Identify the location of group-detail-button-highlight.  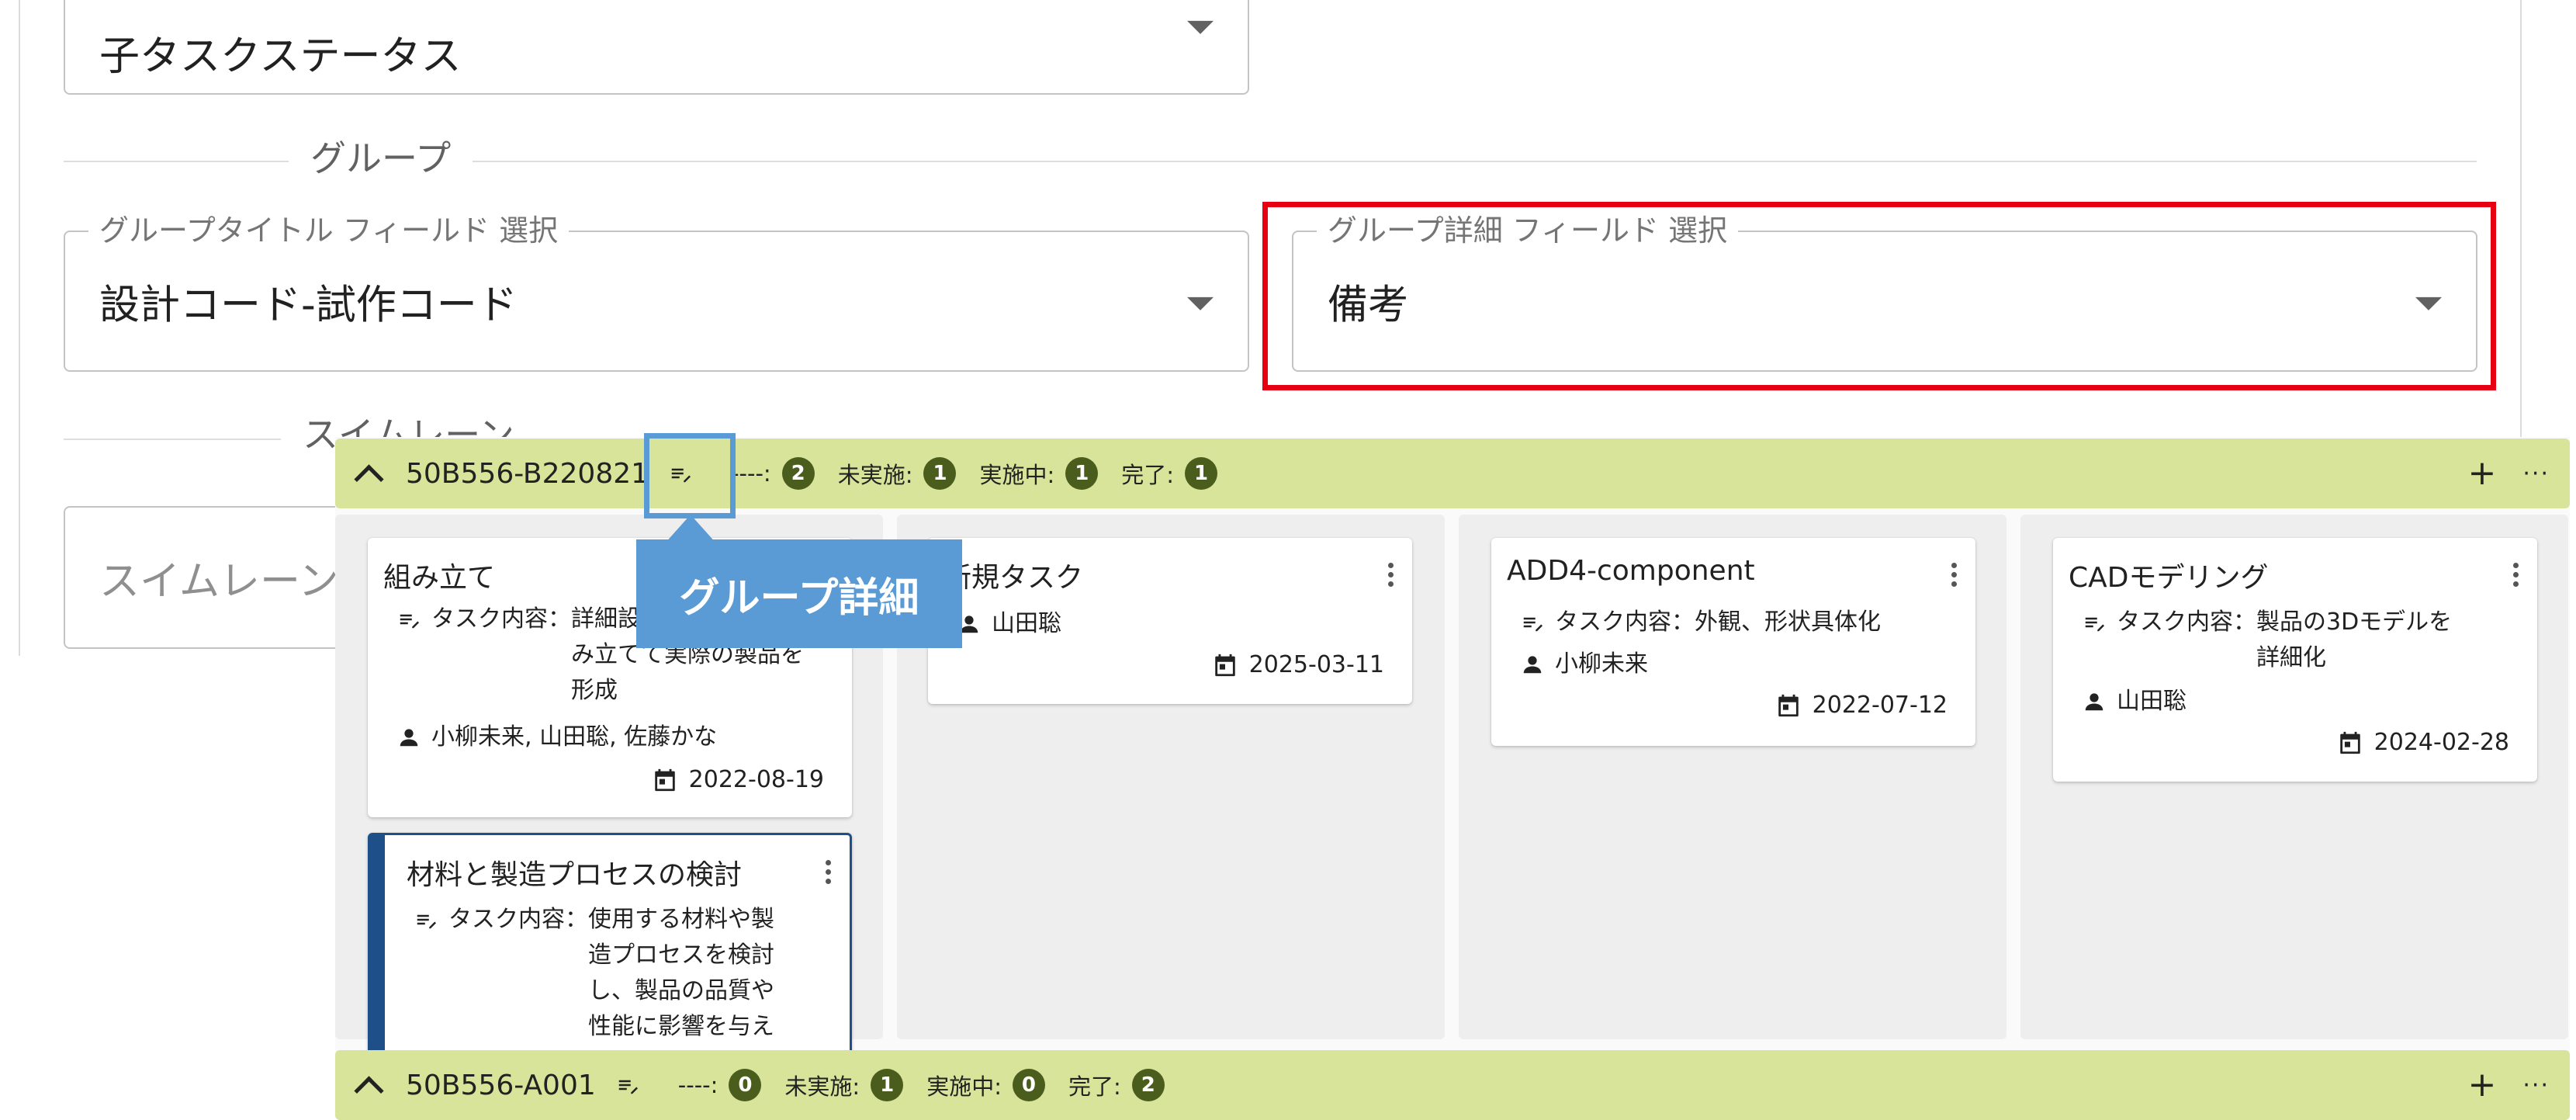
(690, 475).